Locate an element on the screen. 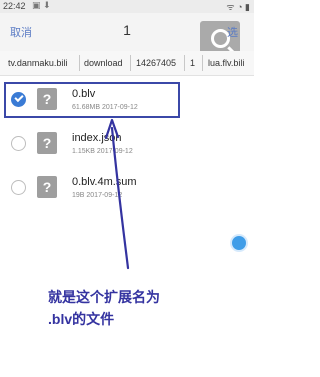 The height and width of the screenshot is (377, 320). annotation-caption-line-2: .blv的文件 is located at coordinates (81, 319).